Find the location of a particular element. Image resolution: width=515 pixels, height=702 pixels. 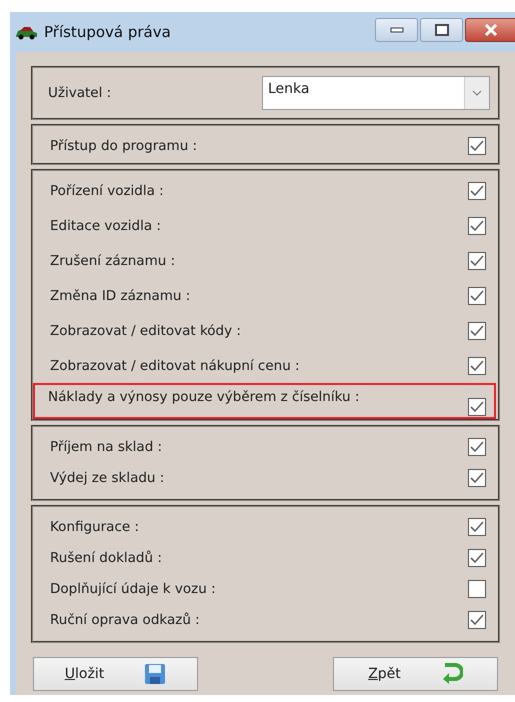

permission-label: Editace vozidla : is located at coordinates (105, 226).